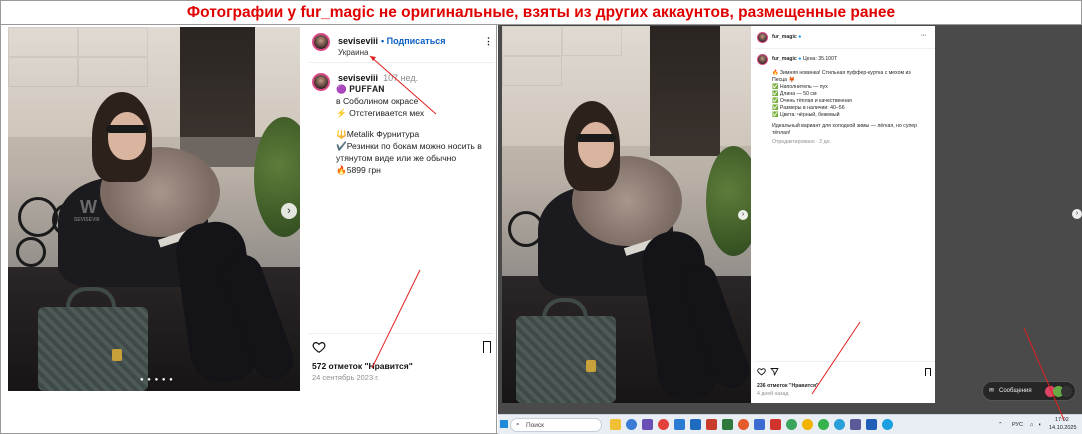 The image size is (1082, 434). Describe the element at coordinates (409, 146) in the screenshot. I see `caption-line: ✔️Резинки по бокам можно носить в` at that location.